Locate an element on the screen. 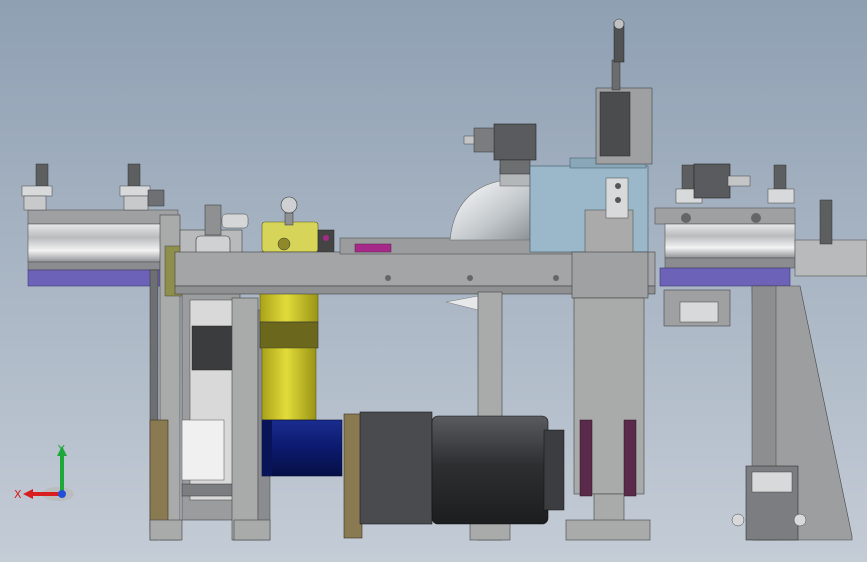  left-cylinder is located at coordinates (100, 225).